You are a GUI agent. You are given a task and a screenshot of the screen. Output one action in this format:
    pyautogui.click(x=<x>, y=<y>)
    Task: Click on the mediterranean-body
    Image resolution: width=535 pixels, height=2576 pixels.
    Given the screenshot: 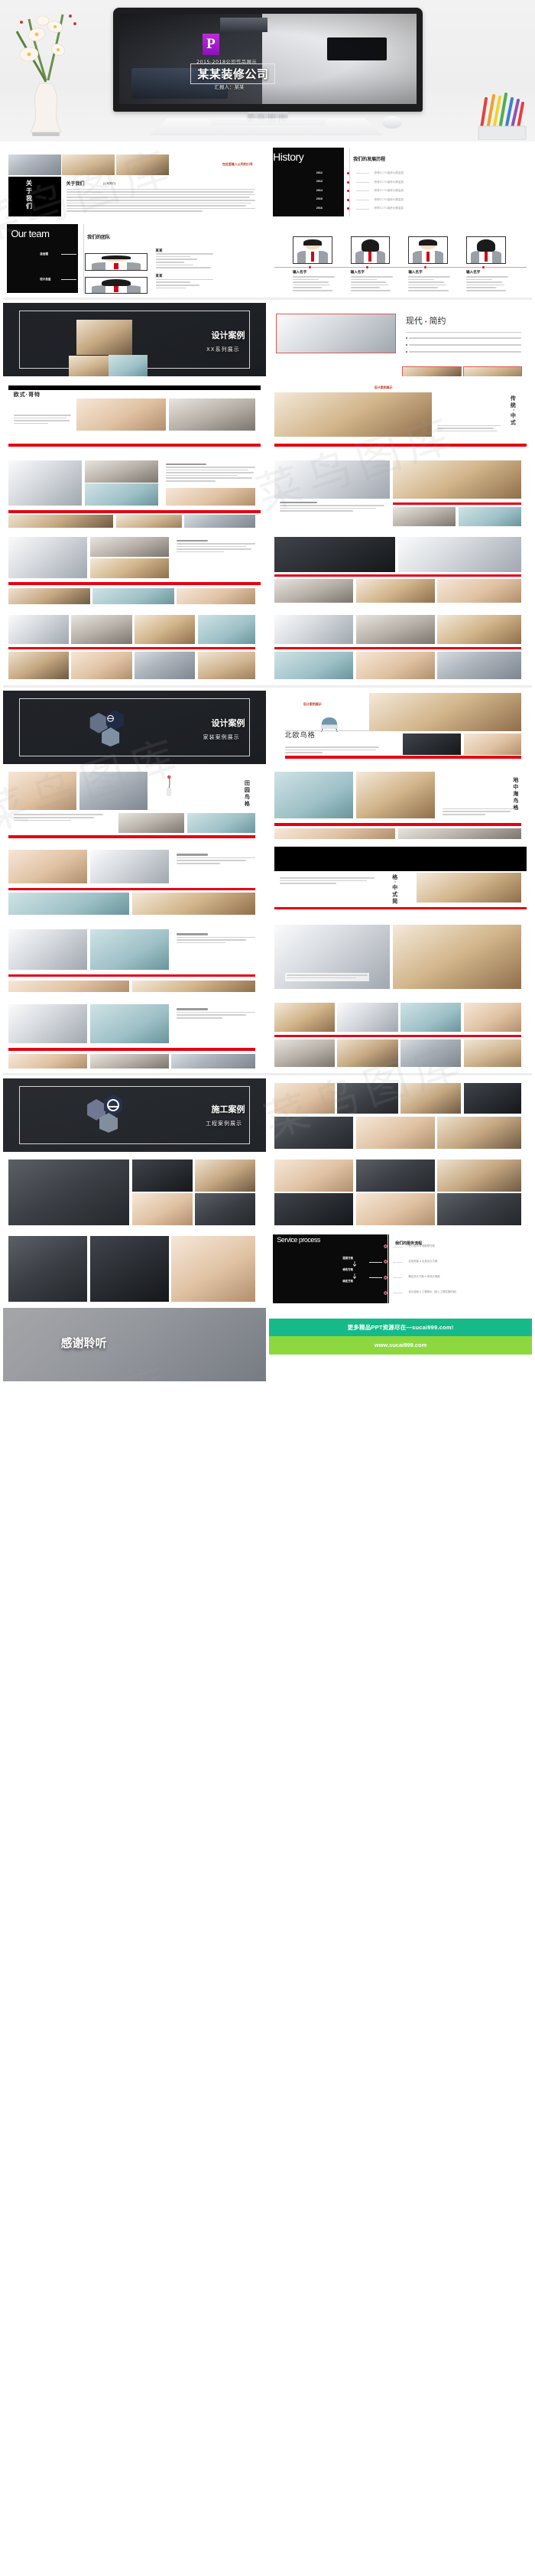 What is the action you would take?
    pyautogui.click(x=480, y=813)
    